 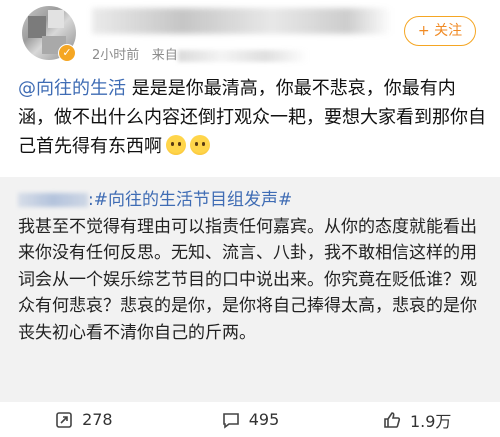 What do you see at coordinates (264, 419) in the screenshot?
I see `comment-count: 495` at bounding box center [264, 419].